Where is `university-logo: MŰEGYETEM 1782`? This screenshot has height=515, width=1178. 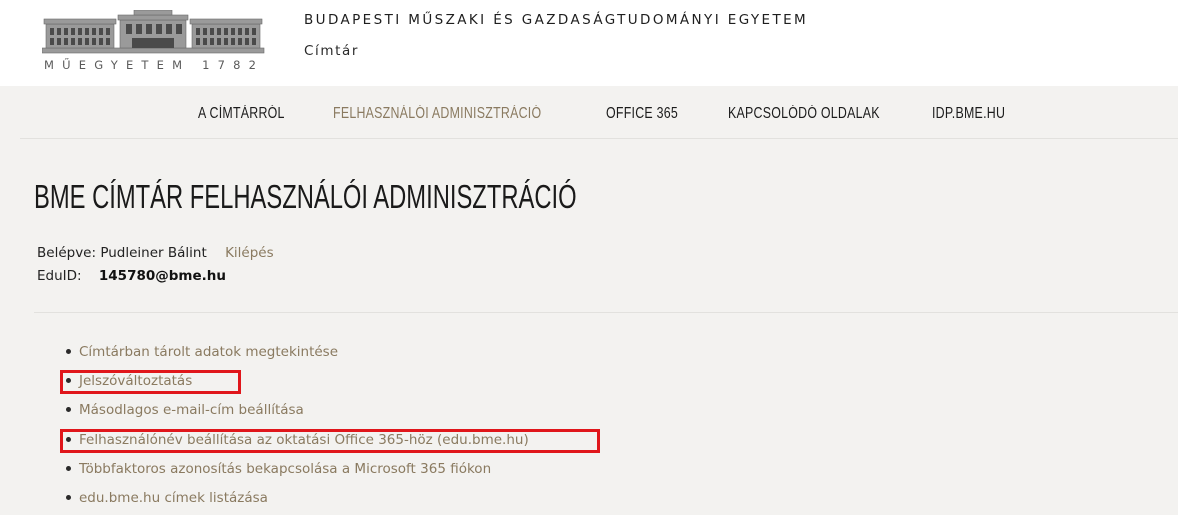
university-logo: MŰEGYETEM 1782 is located at coordinates (154, 43).